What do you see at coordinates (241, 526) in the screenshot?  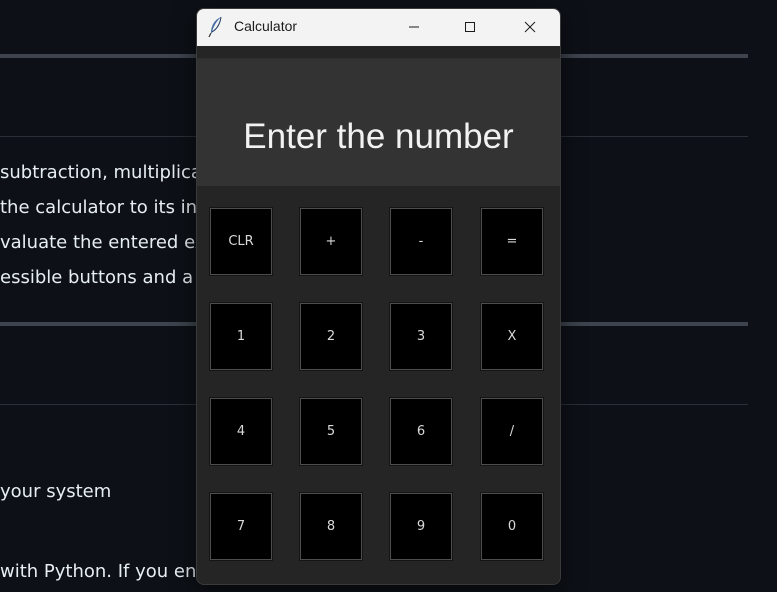 I see `digit-7-button: 7` at bounding box center [241, 526].